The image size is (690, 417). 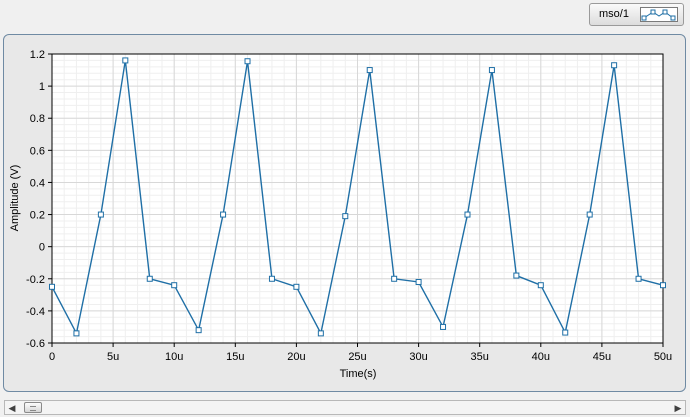 I want to click on x-tick-label: 10u, so click(x=174, y=357).